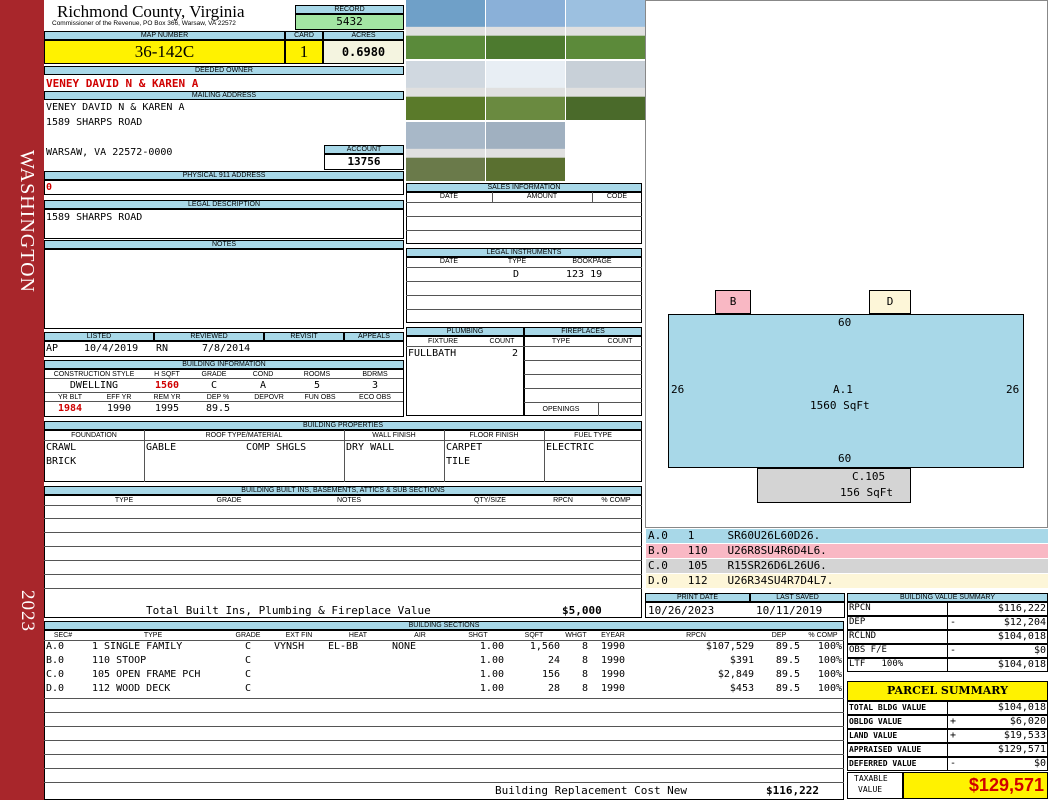 Image resolution: width=1050 pixels, height=800 pixels. Describe the element at coordinates (847, 536) in the screenshot. I see `sketch-legend-row: A.0 1 SR60U26L60D26.` at that location.